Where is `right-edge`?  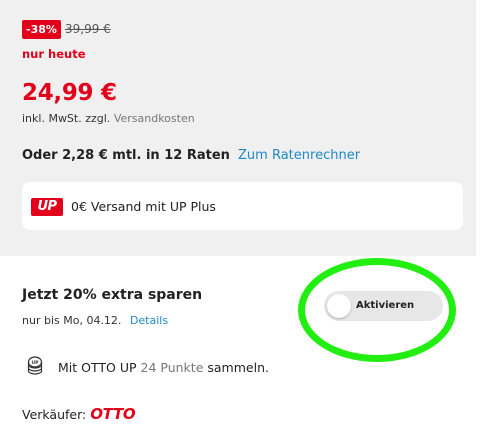
right-edge is located at coordinates (478, 214).